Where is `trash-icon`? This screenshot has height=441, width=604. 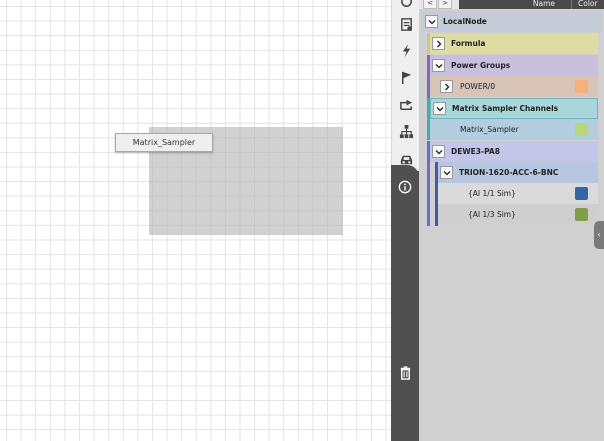 trash-icon is located at coordinates (405, 372).